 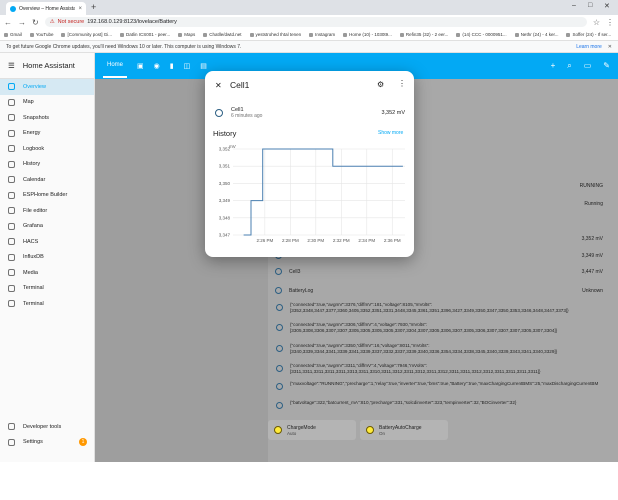 I want to click on entity-row: Cell3 3,447 mV, so click(x=445, y=271).